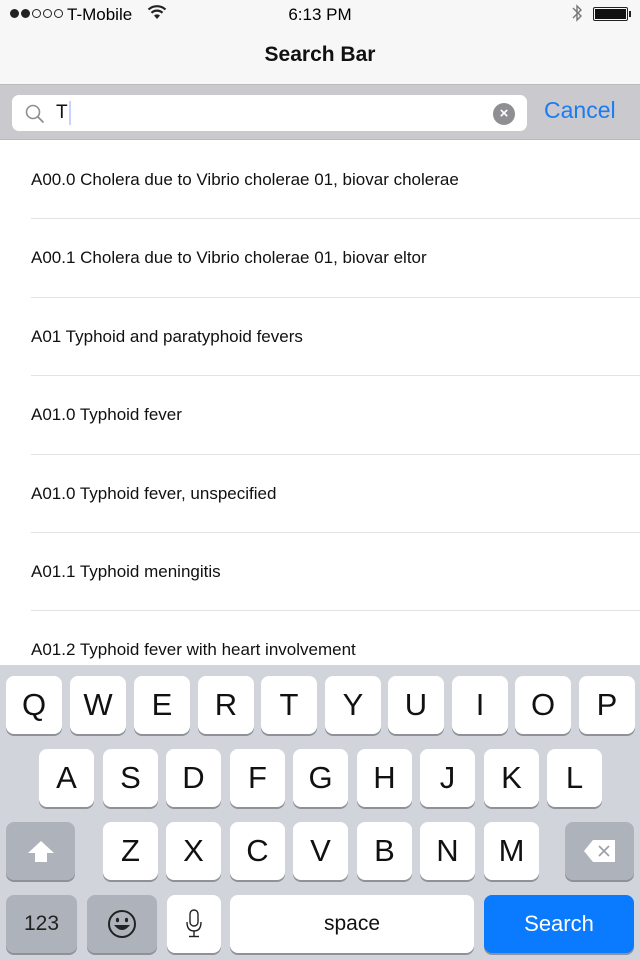 This screenshot has width=640, height=960. What do you see at coordinates (34, 705) in the screenshot?
I see `key-q: Q` at bounding box center [34, 705].